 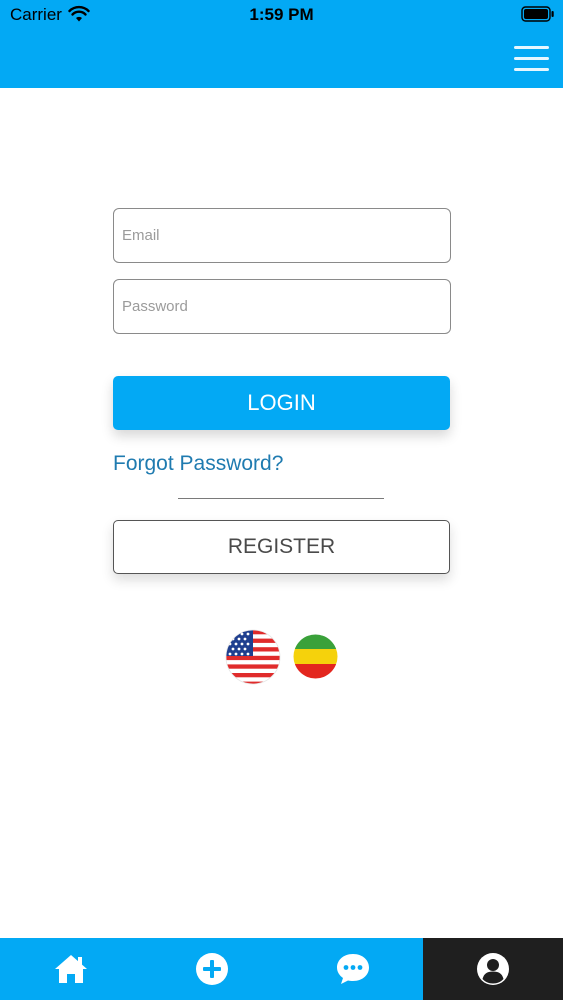 I want to click on register-button: REGISTER, so click(x=281, y=547).